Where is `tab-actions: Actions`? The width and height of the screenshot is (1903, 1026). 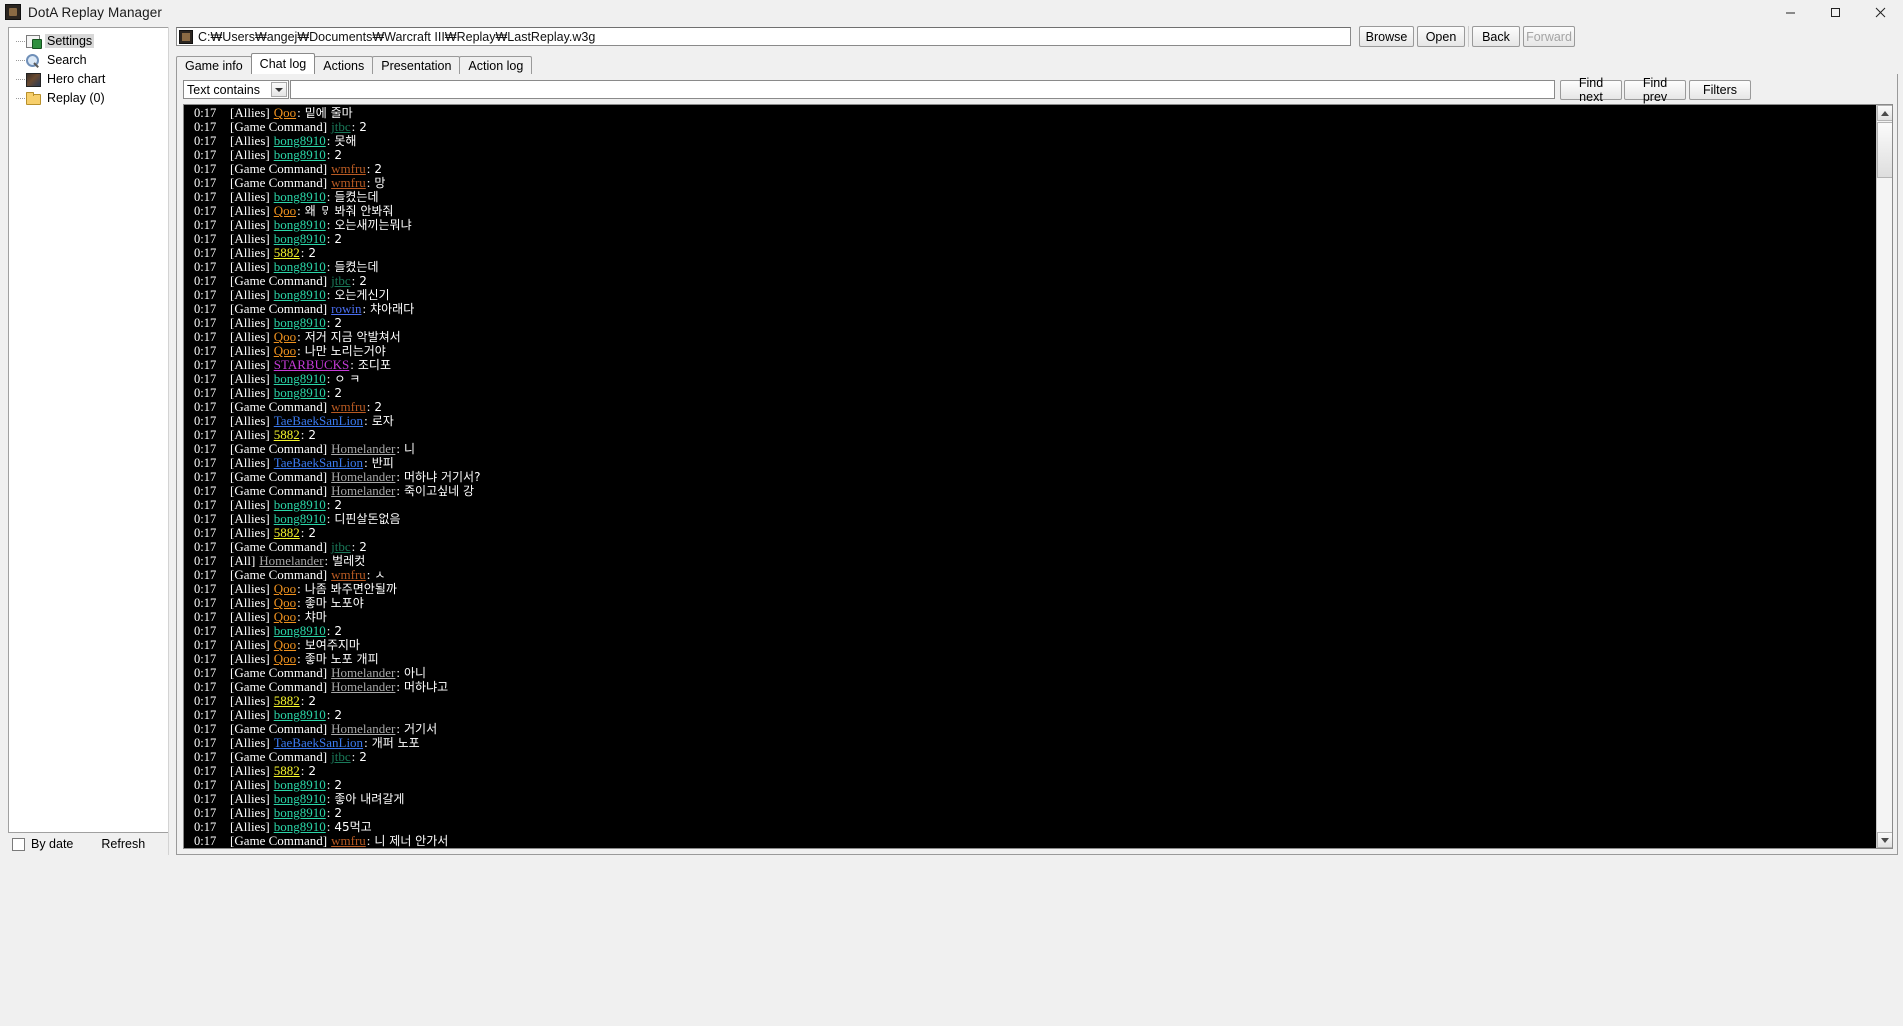
tab-actions: Actions is located at coordinates (344, 65).